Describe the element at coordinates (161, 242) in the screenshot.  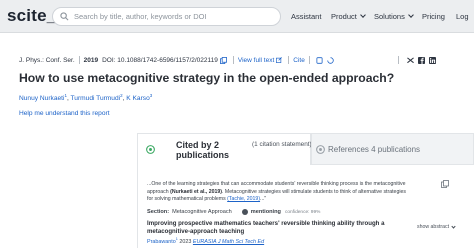
I see `citing-author-link: Prabawanto` at that location.